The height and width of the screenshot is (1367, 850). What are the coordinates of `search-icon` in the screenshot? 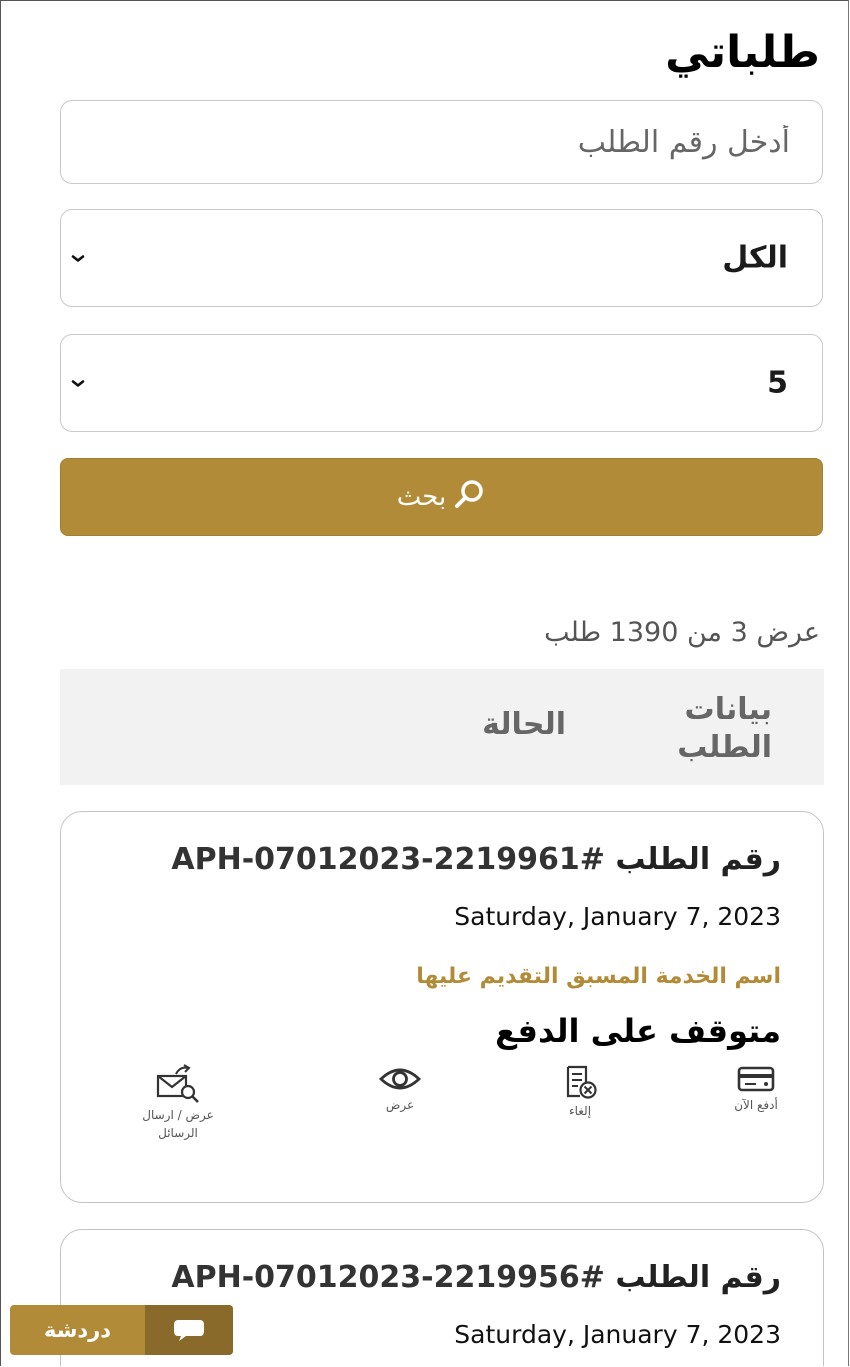 It's located at (470, 497).